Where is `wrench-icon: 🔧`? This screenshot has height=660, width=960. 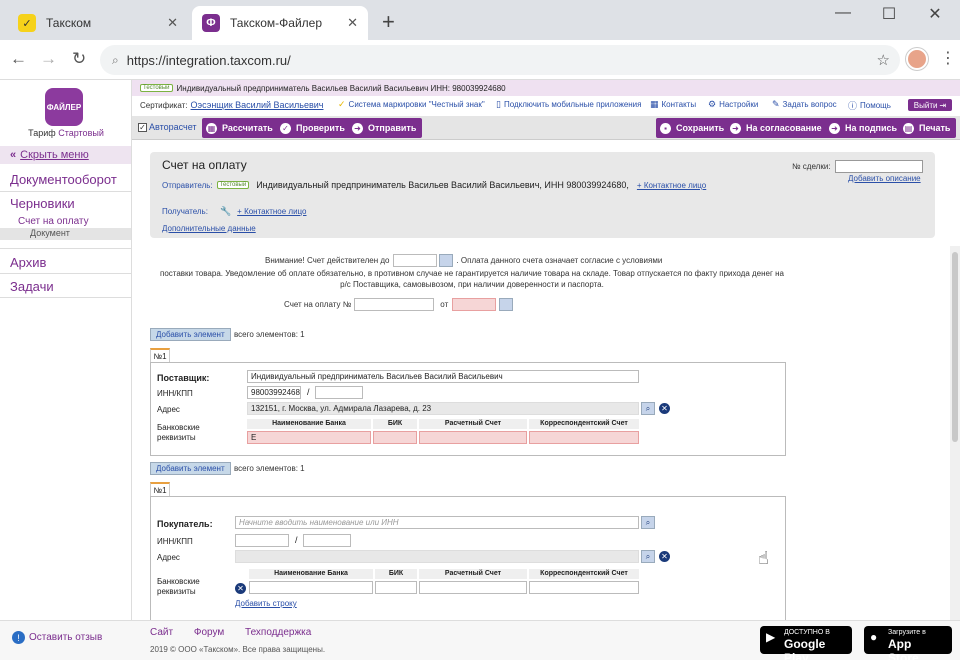
wrench-icon: 🔧 is located at coordinates (225, 211).